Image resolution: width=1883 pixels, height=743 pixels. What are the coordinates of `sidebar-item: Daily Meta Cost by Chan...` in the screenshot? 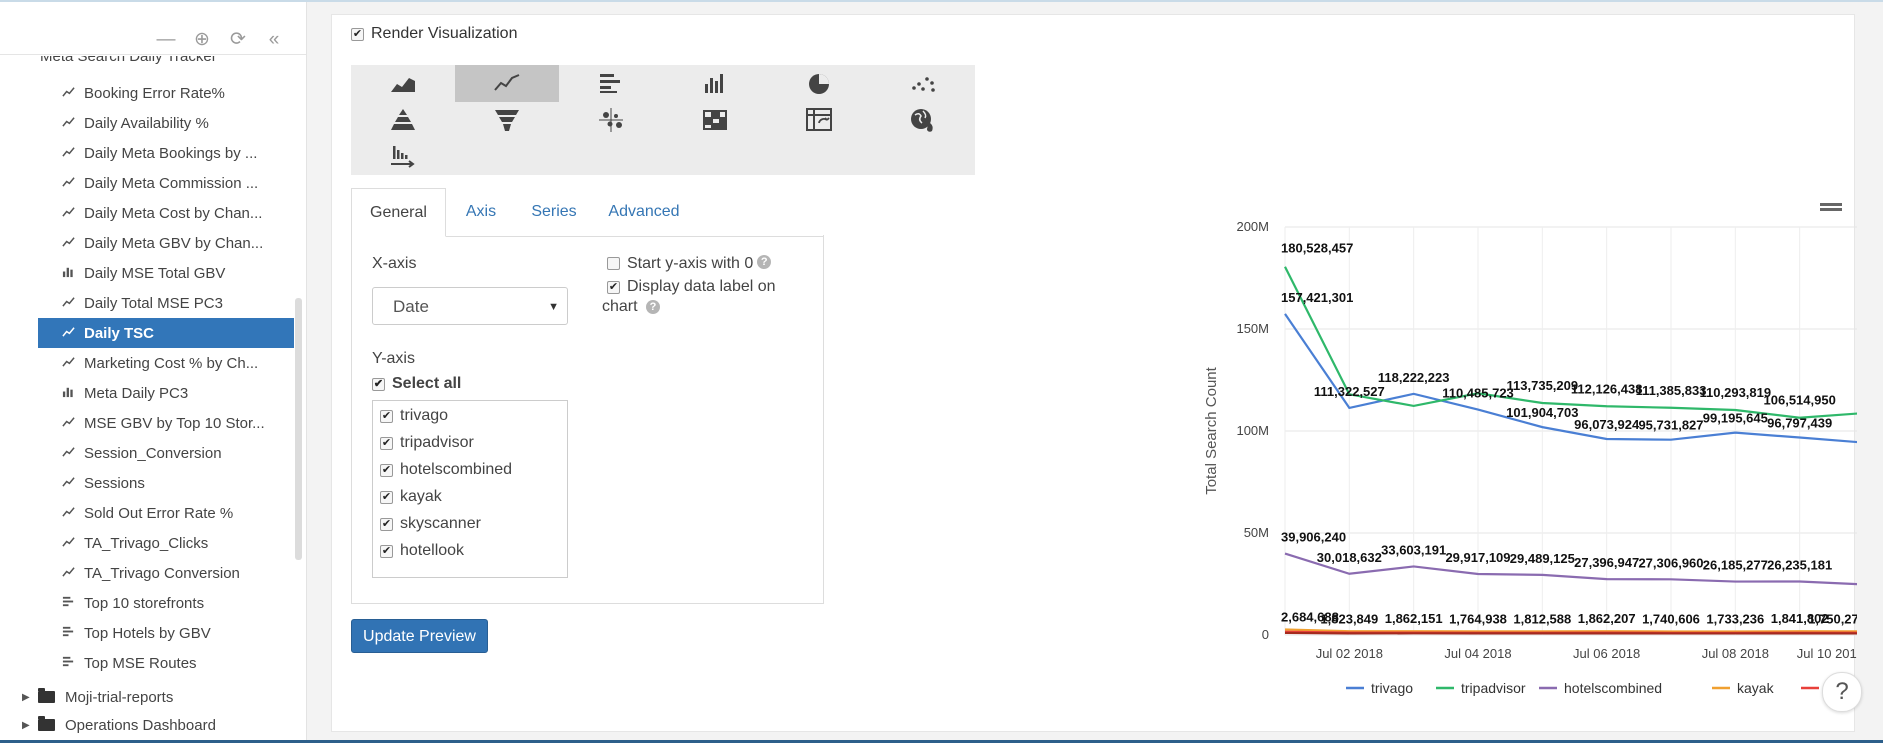 It's located at (166, 213).